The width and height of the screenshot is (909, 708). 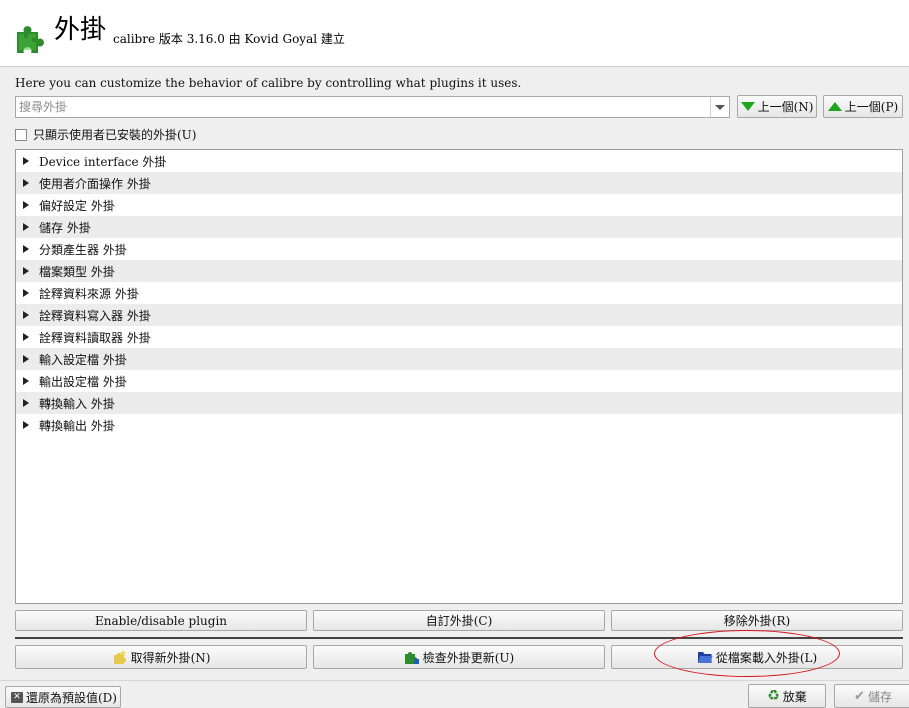 What do you see at coordinates (459, 381) in the screenshot?
I see `plugin-category-row: 輸出設定檔 外掛` at bounding box center [459, 381].